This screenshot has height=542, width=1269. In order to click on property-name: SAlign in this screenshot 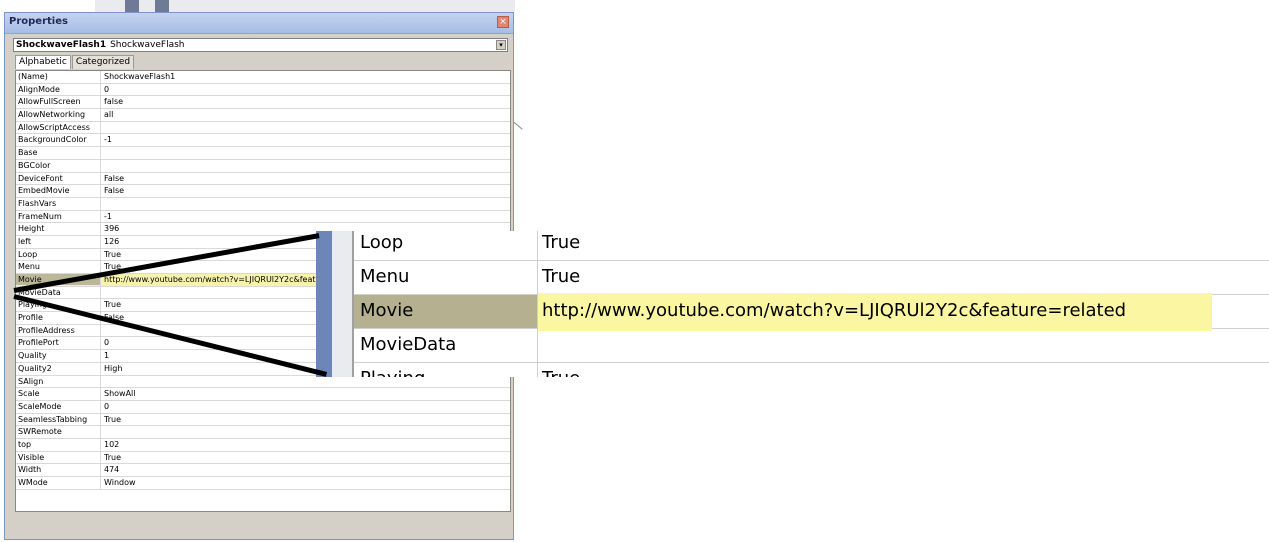, I will do `click(31, 381)`.